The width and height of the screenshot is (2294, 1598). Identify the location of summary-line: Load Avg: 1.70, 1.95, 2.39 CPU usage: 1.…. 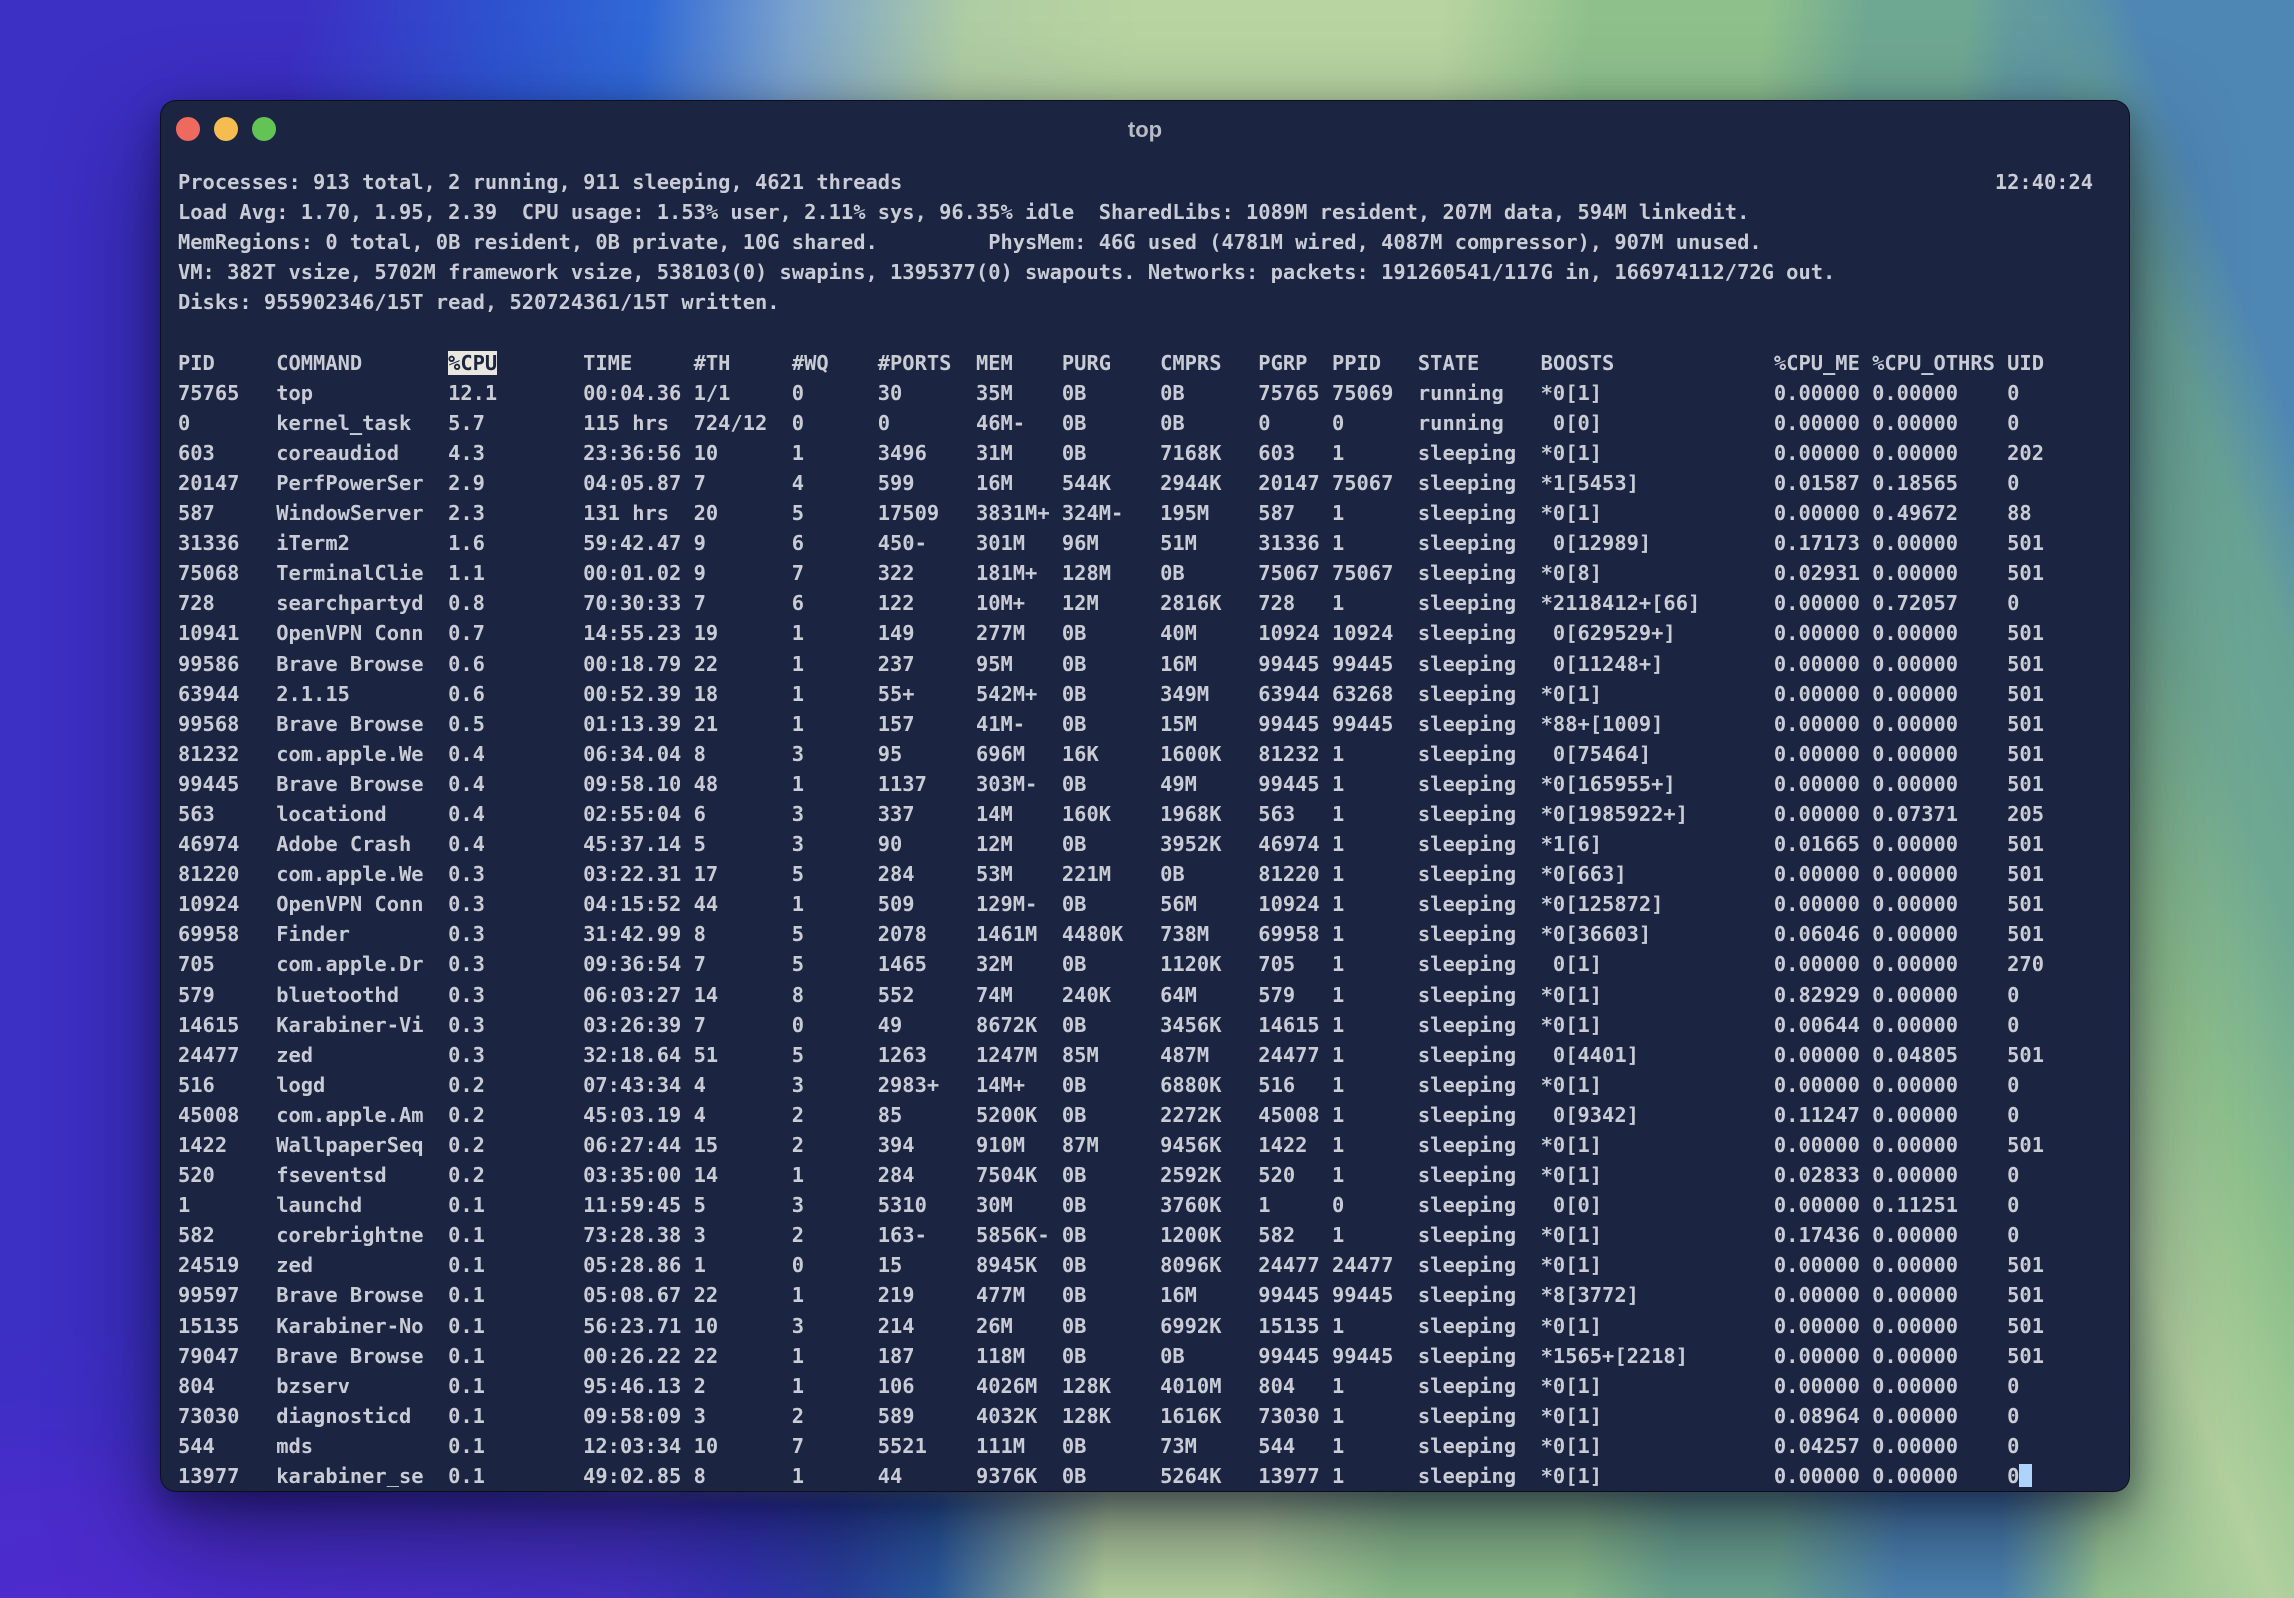
(964, 212).